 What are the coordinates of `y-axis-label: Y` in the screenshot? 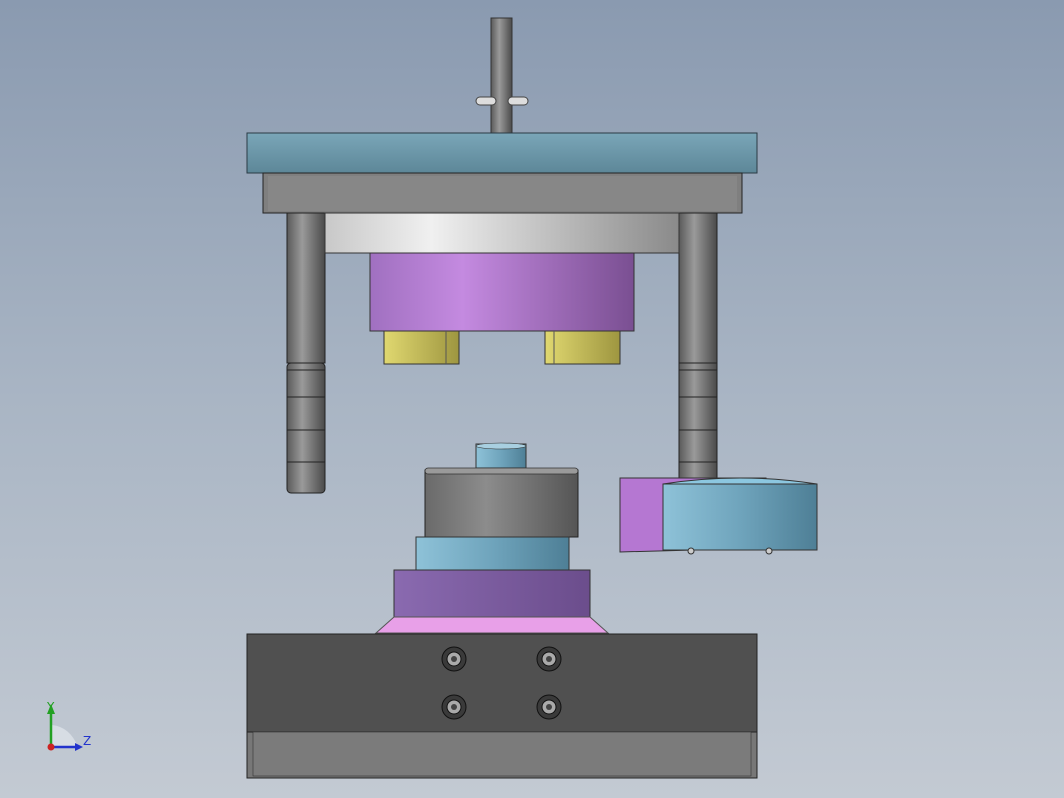 It's located at (50, 707).